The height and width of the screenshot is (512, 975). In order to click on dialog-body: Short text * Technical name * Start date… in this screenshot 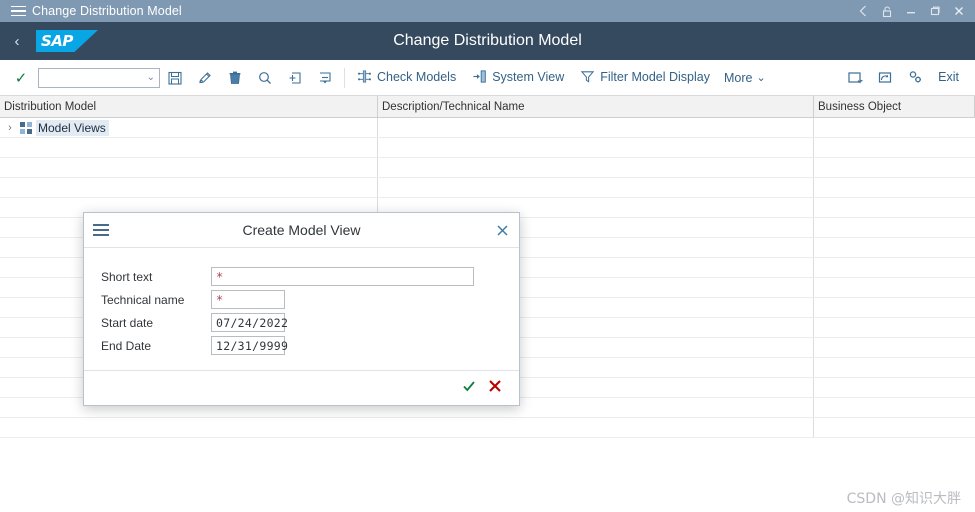, I will do `click(301, 309)`.